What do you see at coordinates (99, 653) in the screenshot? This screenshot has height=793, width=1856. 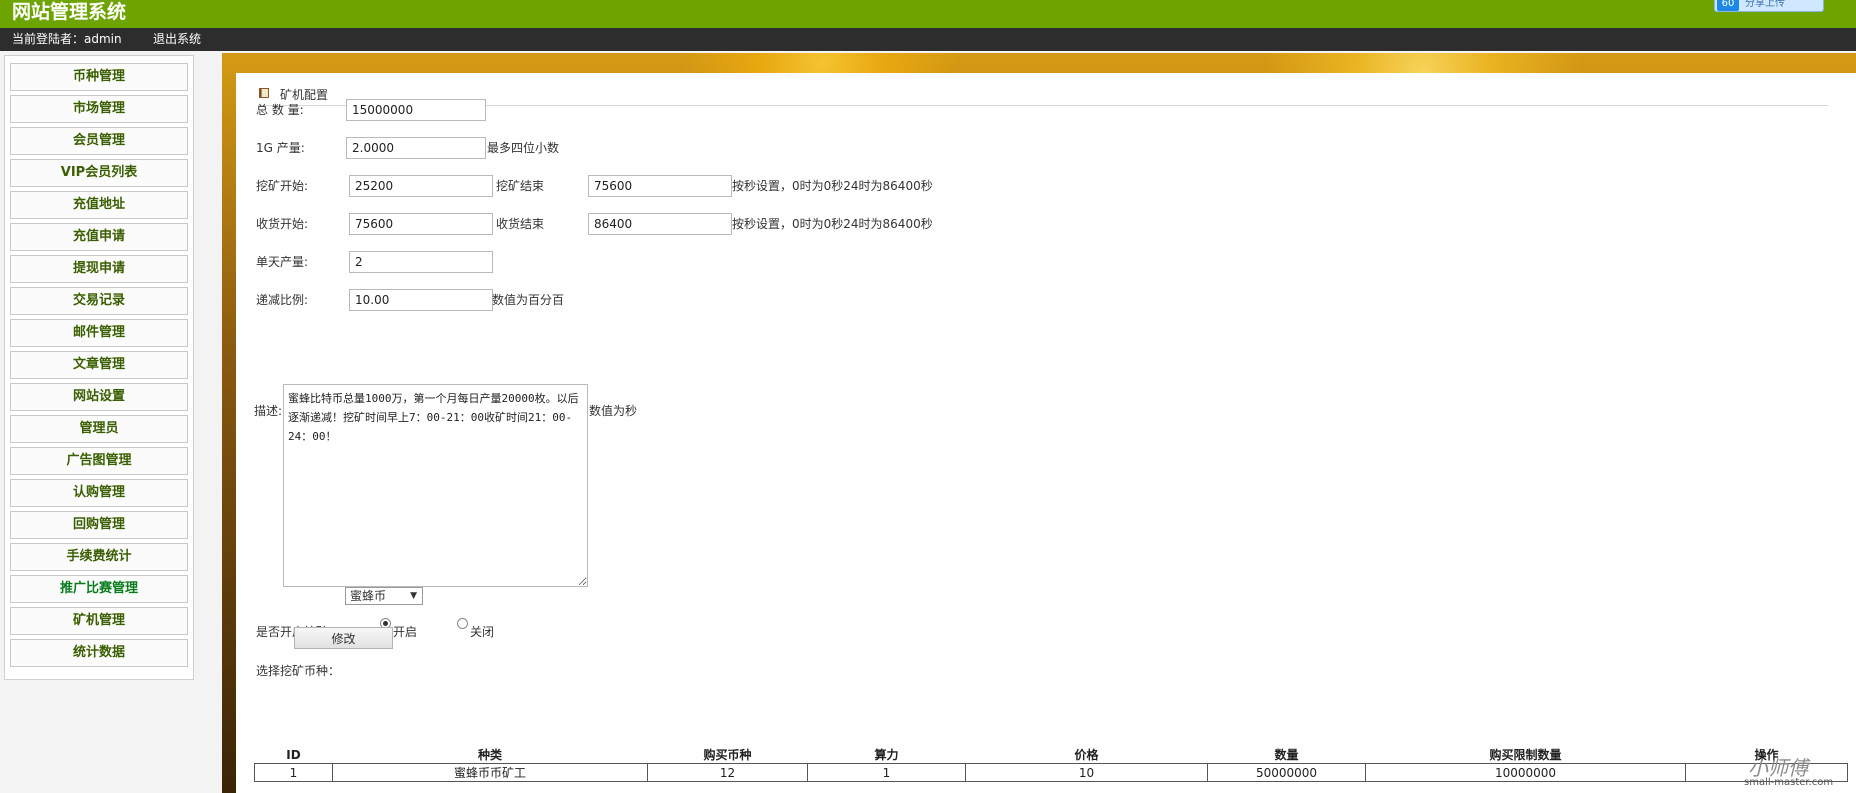 I see `sidebar-item: 统计数据` at bounding box center [99, 653].